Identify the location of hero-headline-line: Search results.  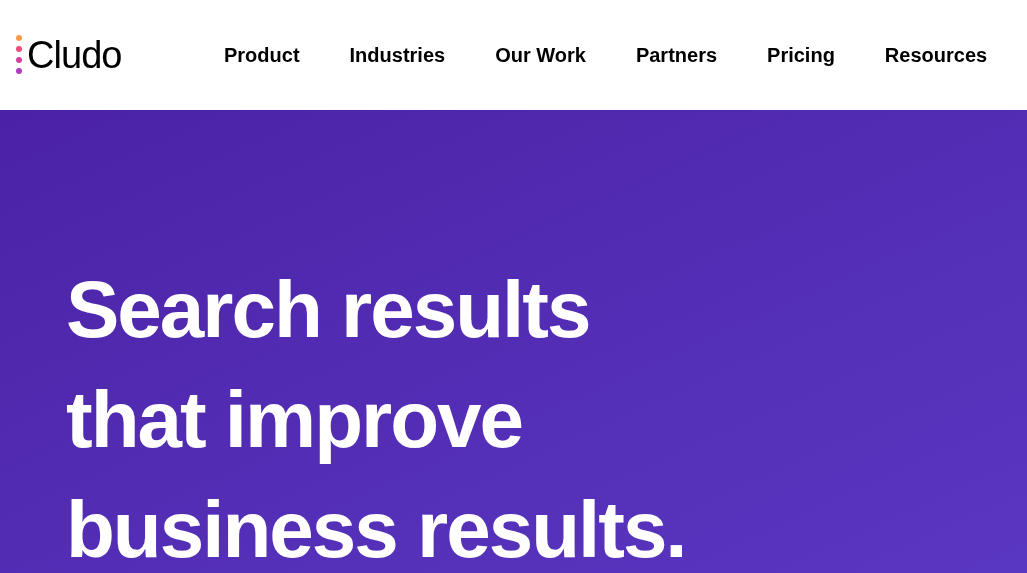
(328, 310).